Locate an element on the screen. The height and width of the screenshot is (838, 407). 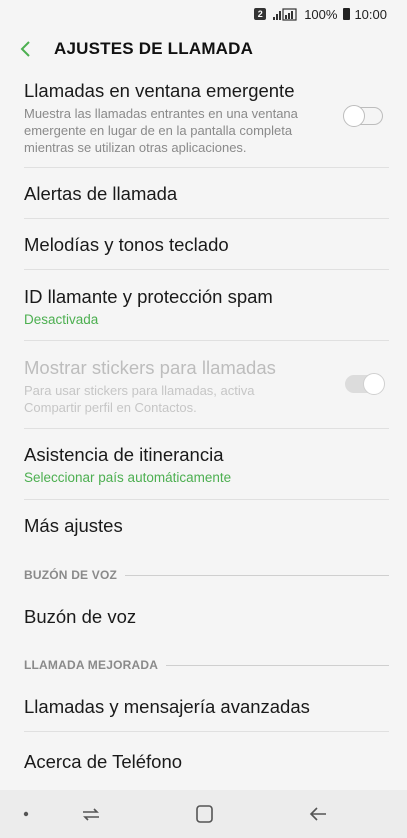
app-header: AJUSTES DE LLAMADA is located at coordinates (203, 49).